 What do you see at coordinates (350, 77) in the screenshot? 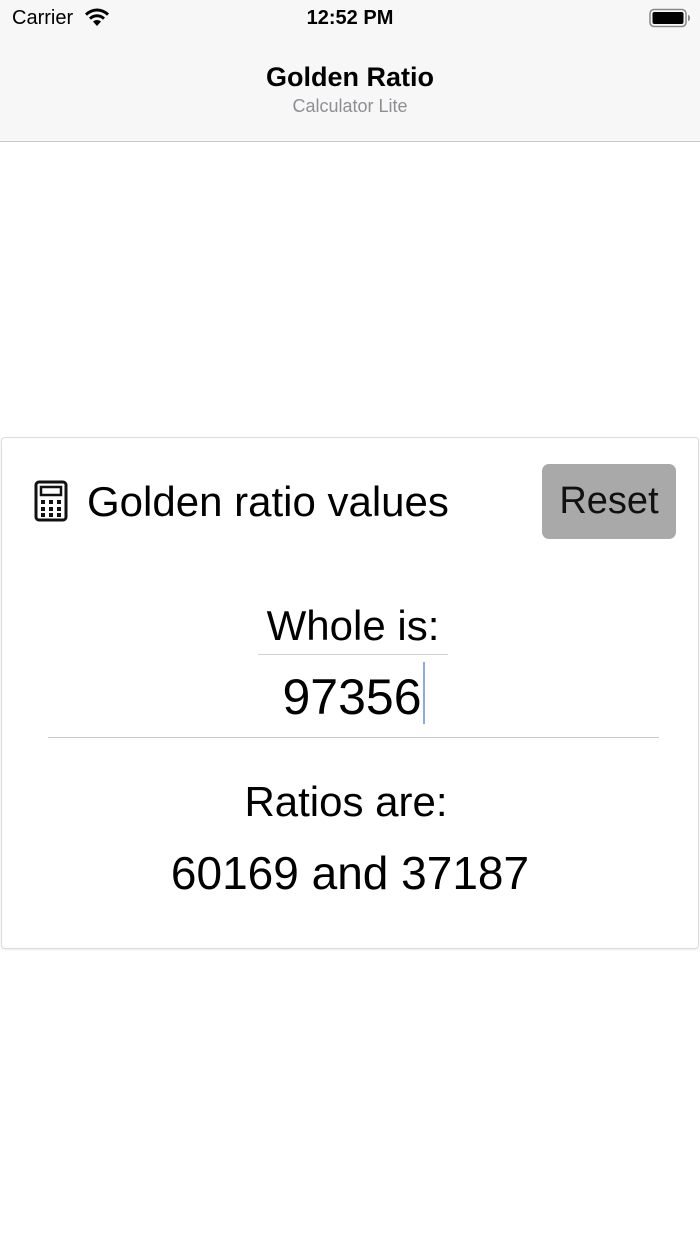
I see `nav-title: Golden Ratio` at bounding box center [350, 77].